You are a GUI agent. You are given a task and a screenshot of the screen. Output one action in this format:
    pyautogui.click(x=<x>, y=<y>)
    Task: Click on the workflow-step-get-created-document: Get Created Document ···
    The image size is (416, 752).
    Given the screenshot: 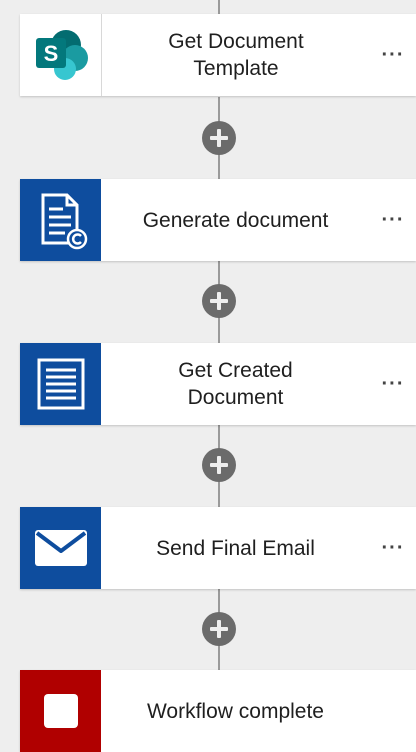 What is the action you would take?
    pyautogui.click(x=218, y=384)
    